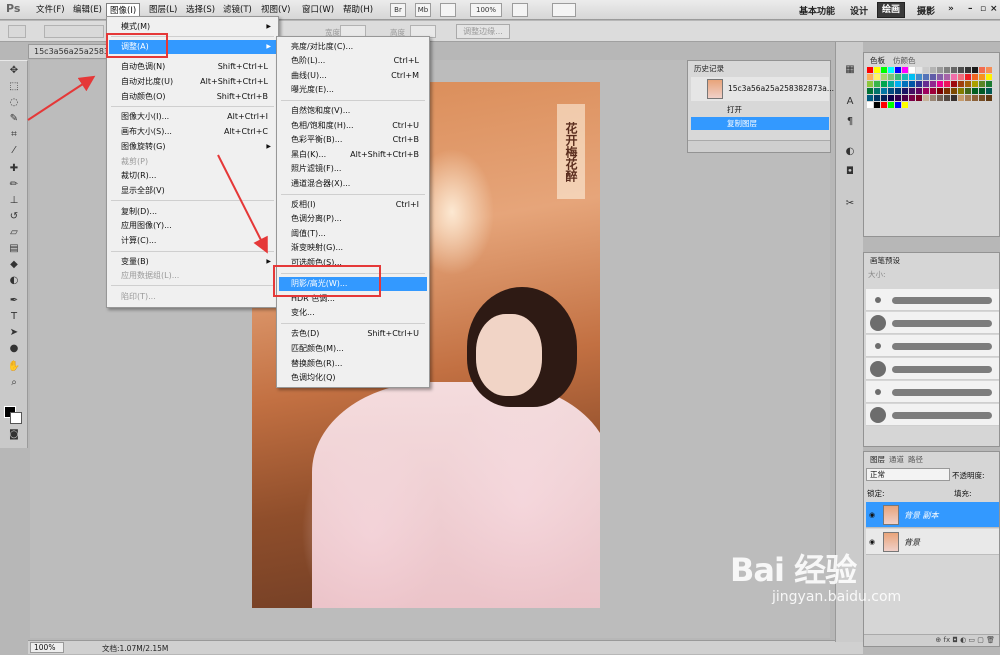 The height and width of the screenshot is (655, 1000). What do you see at coordinates (932, 515) in the screenshot?
I see `layer-row: ◉ 背景 副本` at bounding box center [932, 515].